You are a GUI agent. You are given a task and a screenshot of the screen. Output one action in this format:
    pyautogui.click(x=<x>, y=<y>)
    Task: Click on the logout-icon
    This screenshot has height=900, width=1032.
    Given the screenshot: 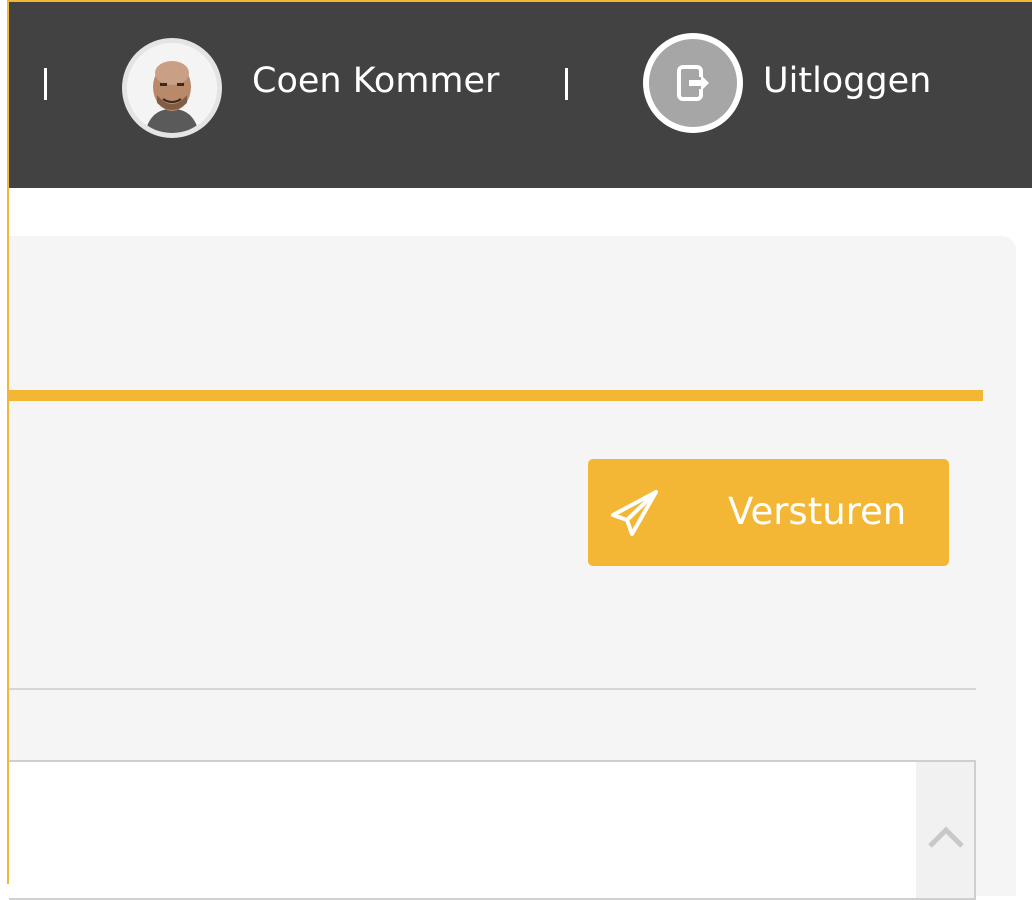 What is the action you would take?
    pyautogui.click(x=693, y=83)
    